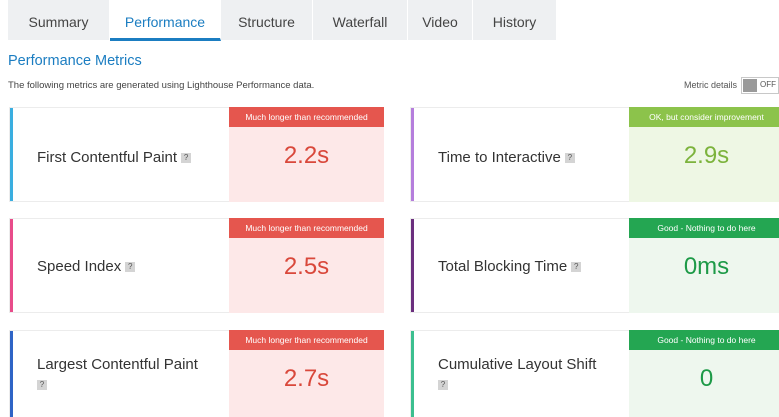  I want to click on tab-structure: Structure, so click(267, 20).